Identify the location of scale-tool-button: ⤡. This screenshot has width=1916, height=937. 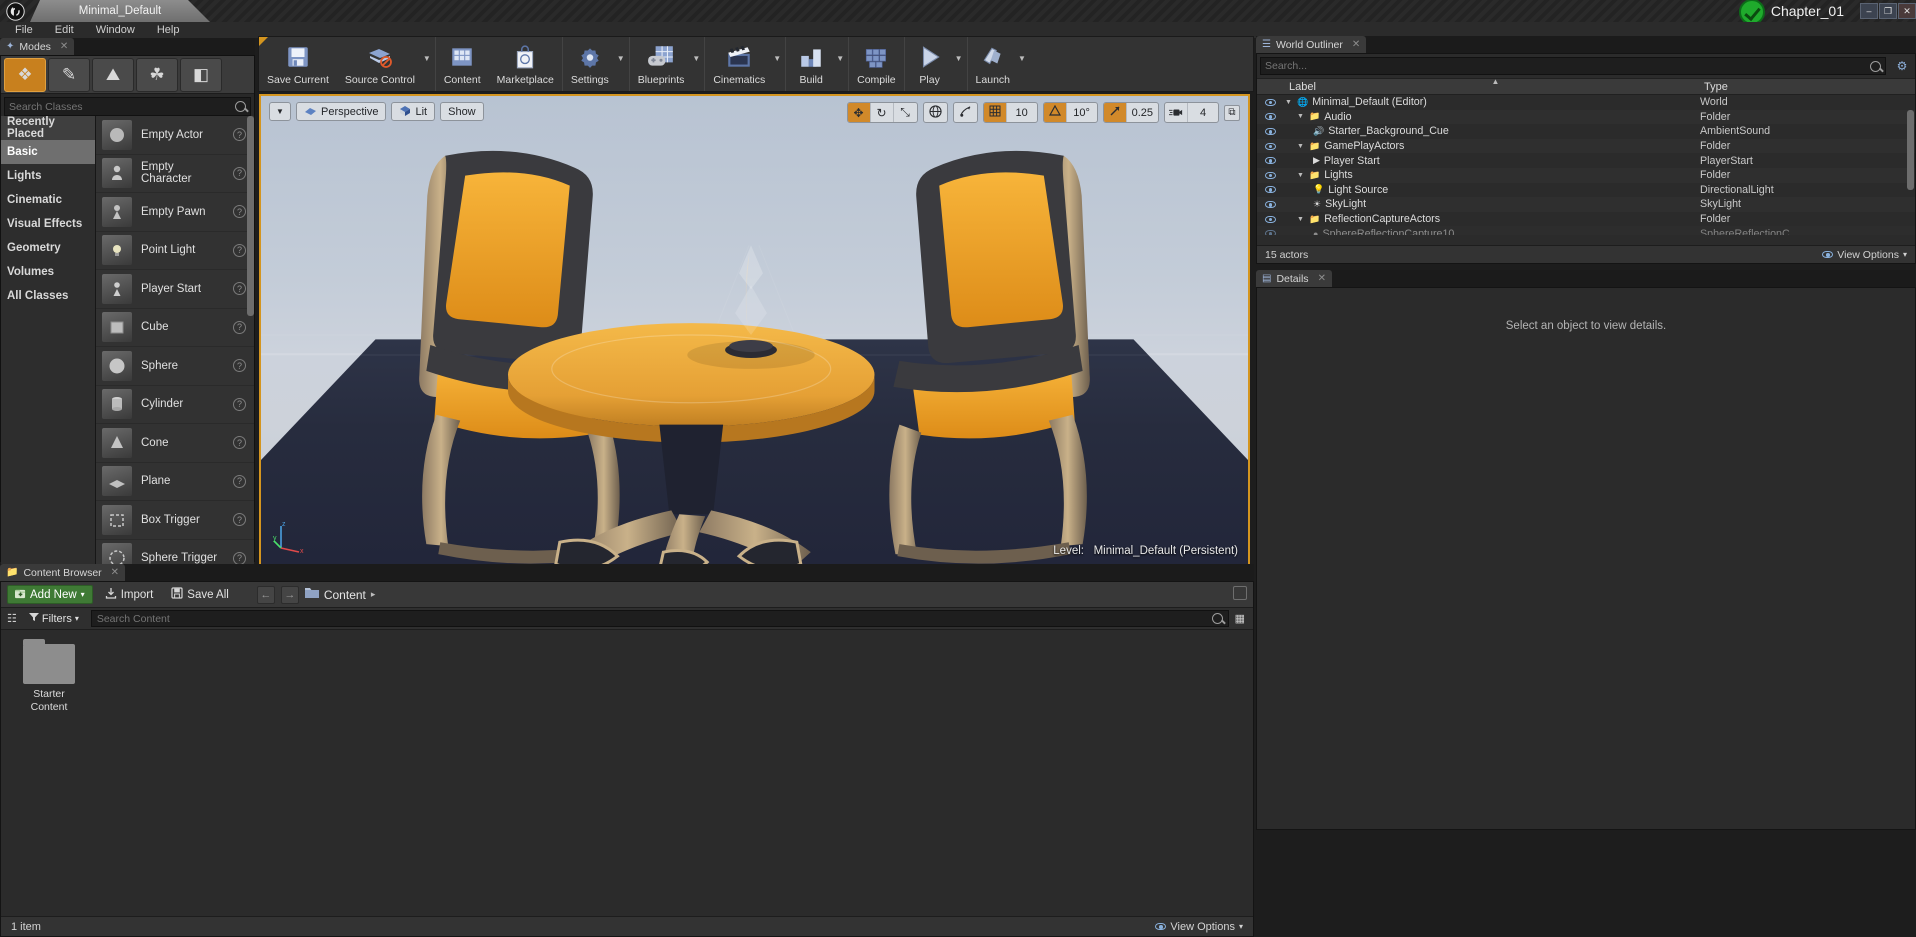
(905, 112).